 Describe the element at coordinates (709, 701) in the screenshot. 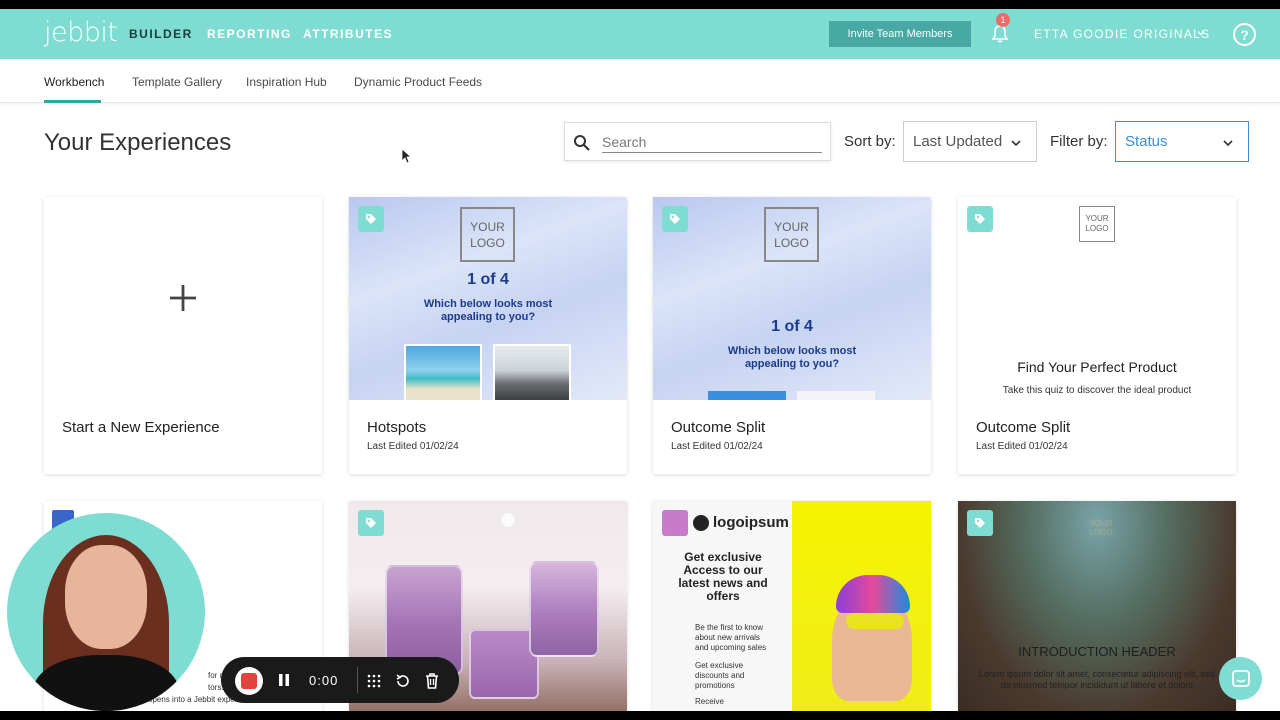

I see `newsletter-bullet: Receive` at that location.